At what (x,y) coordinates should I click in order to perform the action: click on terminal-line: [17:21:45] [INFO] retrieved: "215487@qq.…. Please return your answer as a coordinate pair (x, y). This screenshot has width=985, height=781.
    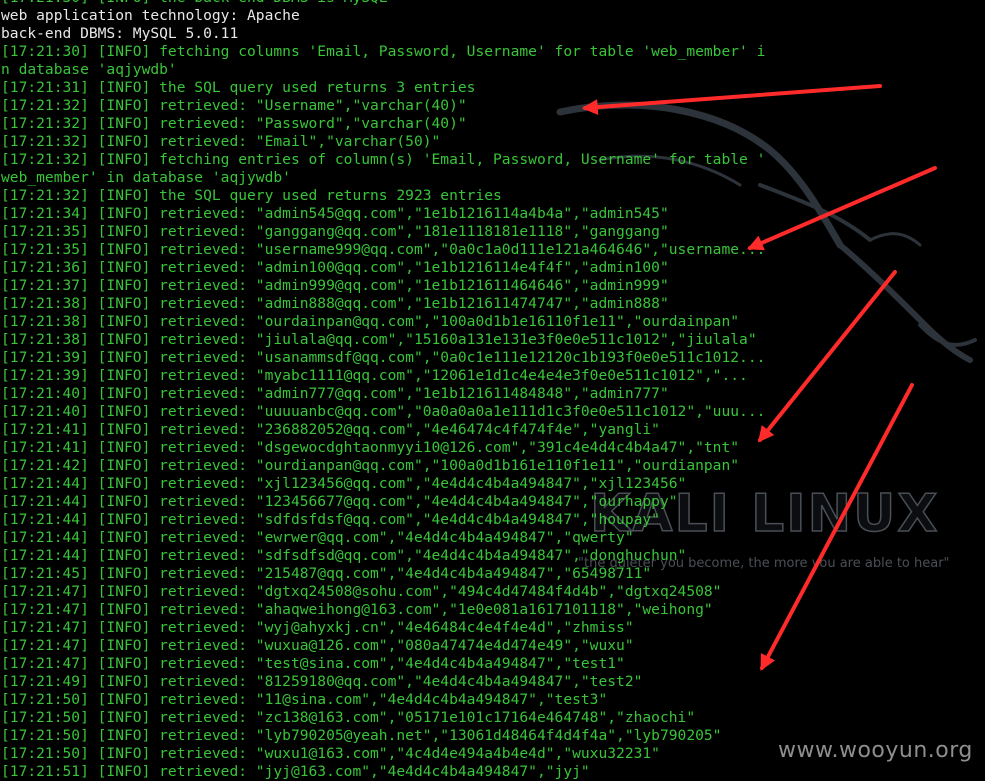
    Looking at the image, I should click on (326, 573).